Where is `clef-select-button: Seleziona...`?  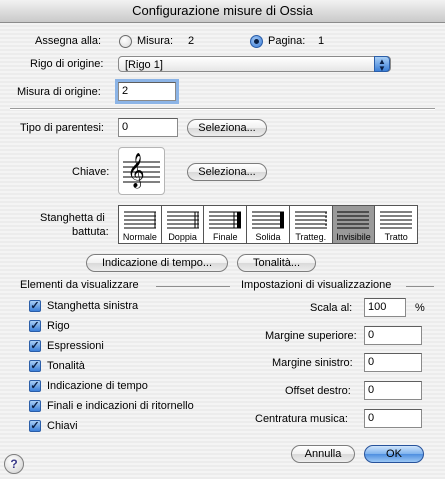
clef-select-button: Seleziona... is located at coordinates (227, 172).